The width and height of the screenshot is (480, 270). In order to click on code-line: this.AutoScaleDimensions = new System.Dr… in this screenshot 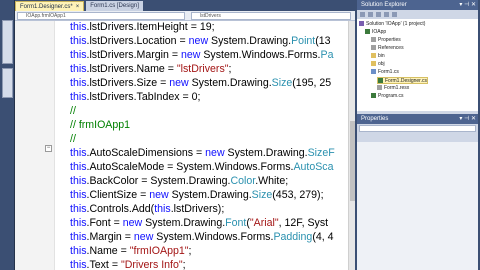, I will do `click(202, 153)`.